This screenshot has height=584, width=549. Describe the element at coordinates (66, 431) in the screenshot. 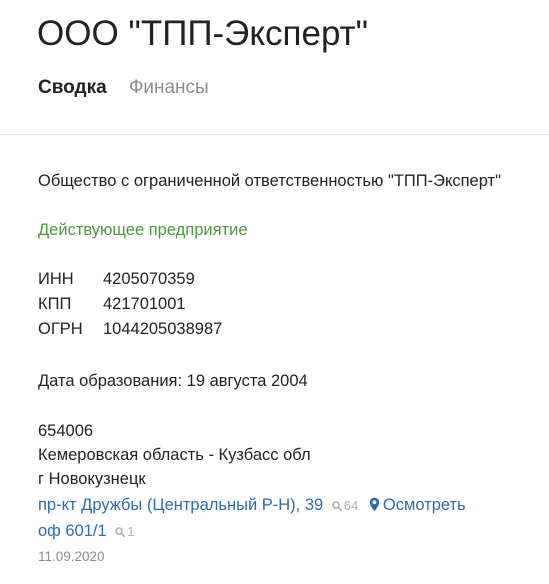

I see `address-postcode: 654006` at that location.